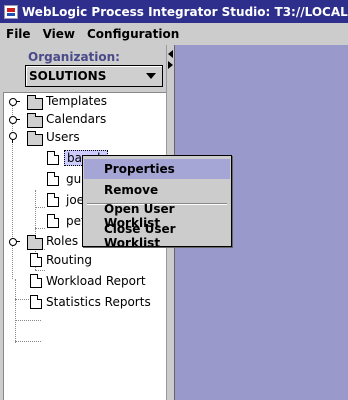  Describe the element at coordinates (68, 76) in the screenshot. I see `organization-selected: SOLUTIONS` at that location.